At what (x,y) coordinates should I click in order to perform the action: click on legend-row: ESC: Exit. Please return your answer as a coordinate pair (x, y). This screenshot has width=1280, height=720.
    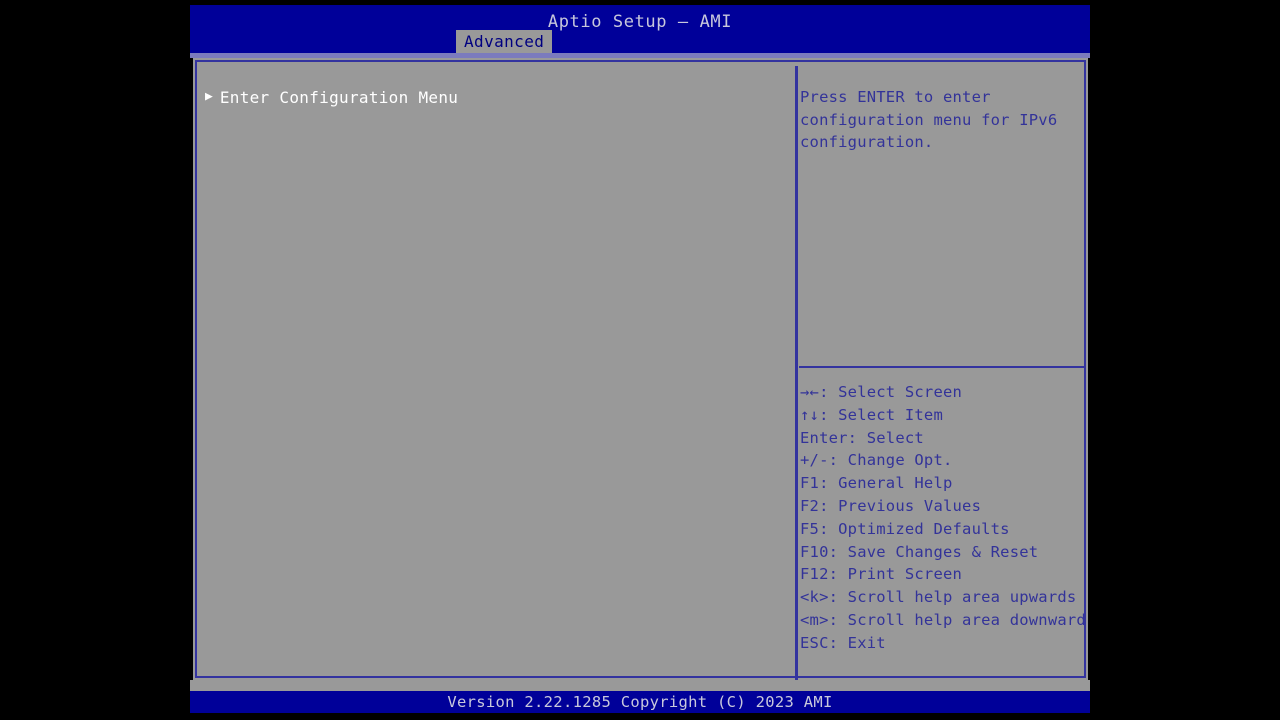
    Looking at the image, I should click on (942, 643).